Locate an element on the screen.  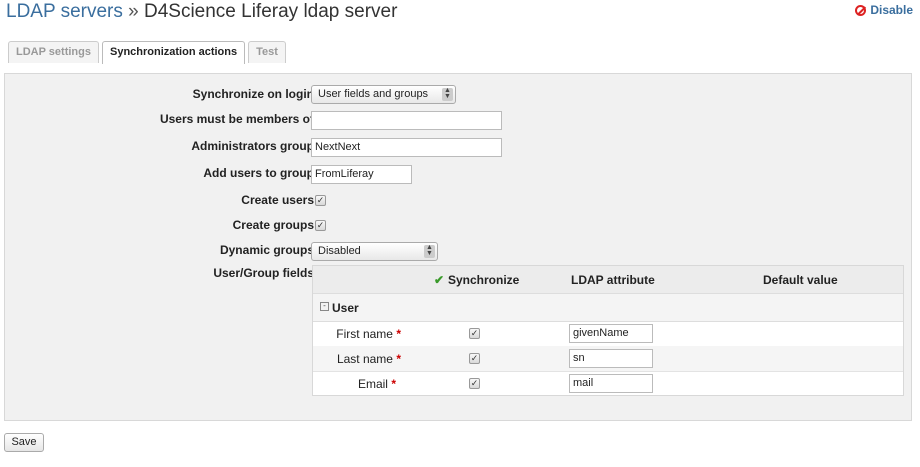
header-default-value: Default value is located at coordinates (800, 280).